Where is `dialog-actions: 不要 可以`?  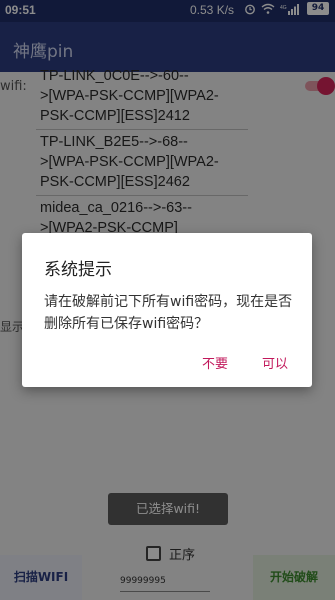
dialog-actions: 不要 可以 is located at coordinates (245, 362).